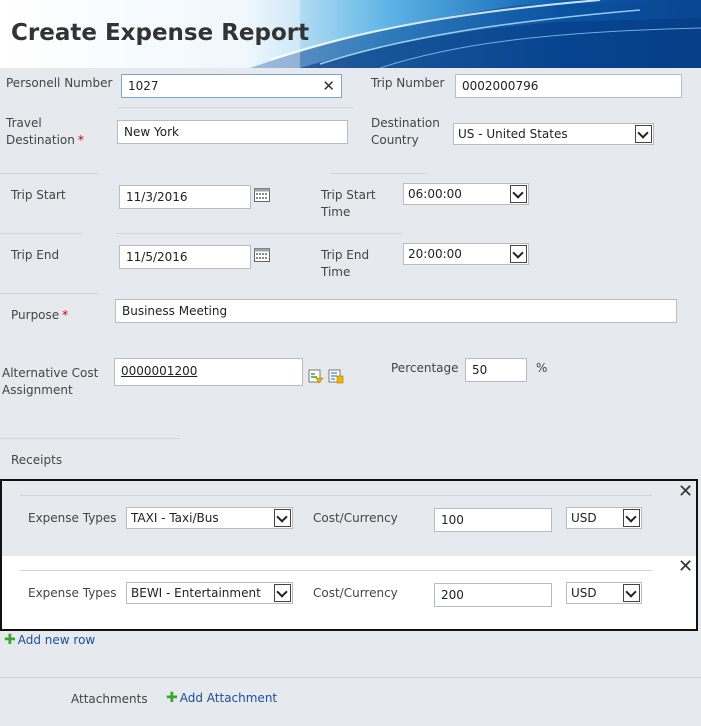 The height and width of the screenshot is (726, 701). I want to click on trip-number-label: Trip Number, so click(408, 83).